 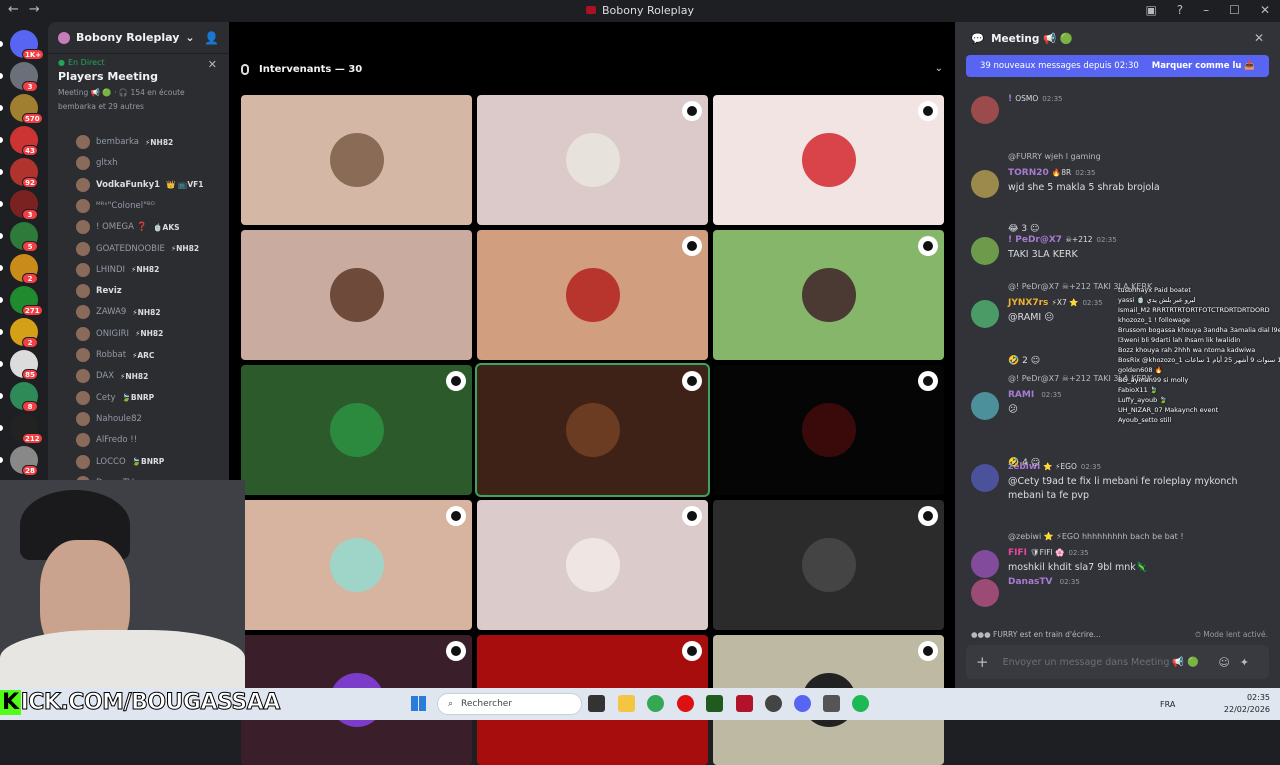 What do you see at coordinates (1035, 240) in the screenshot?
I see `author-name: ! PeDr@X7` at bounding box center [1035, 240].